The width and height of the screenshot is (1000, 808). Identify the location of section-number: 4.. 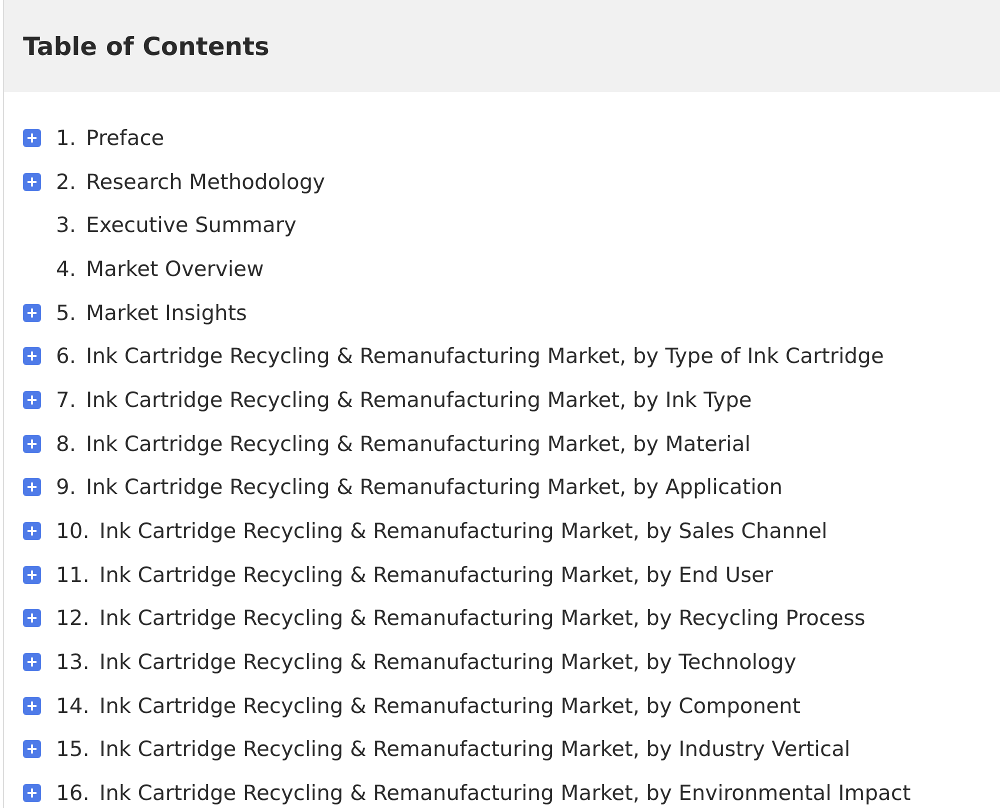
(66, 268).